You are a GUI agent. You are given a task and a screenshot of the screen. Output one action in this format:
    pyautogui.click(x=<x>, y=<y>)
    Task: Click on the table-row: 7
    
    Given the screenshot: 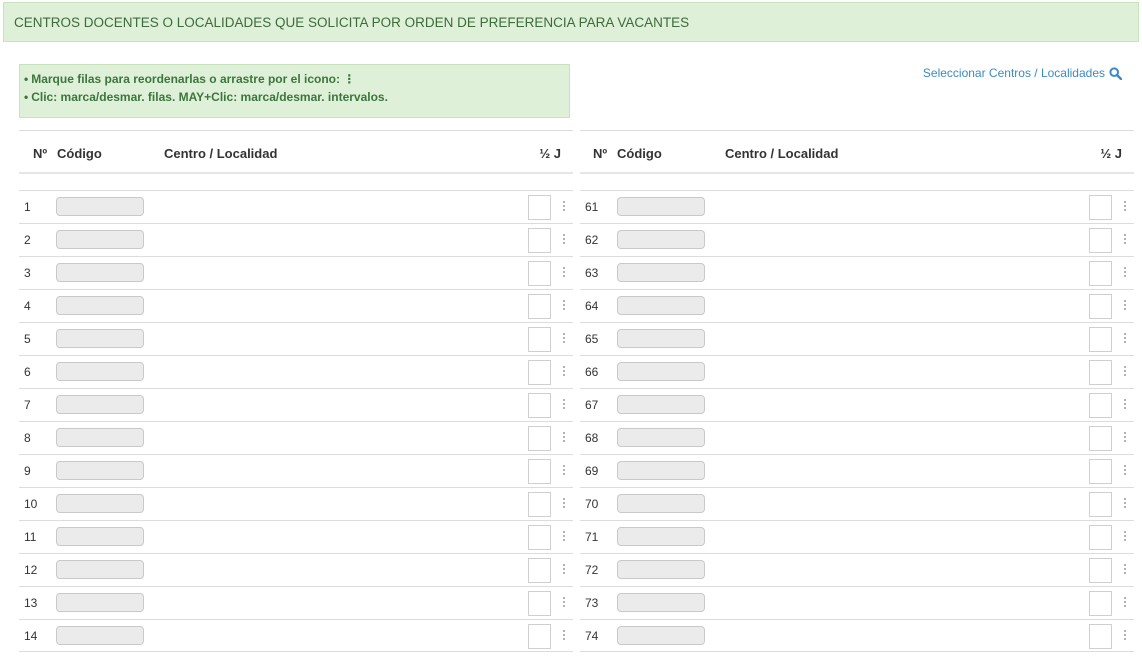 What is the action you would take?
    pyautogui.click(x=296, y=404)
    